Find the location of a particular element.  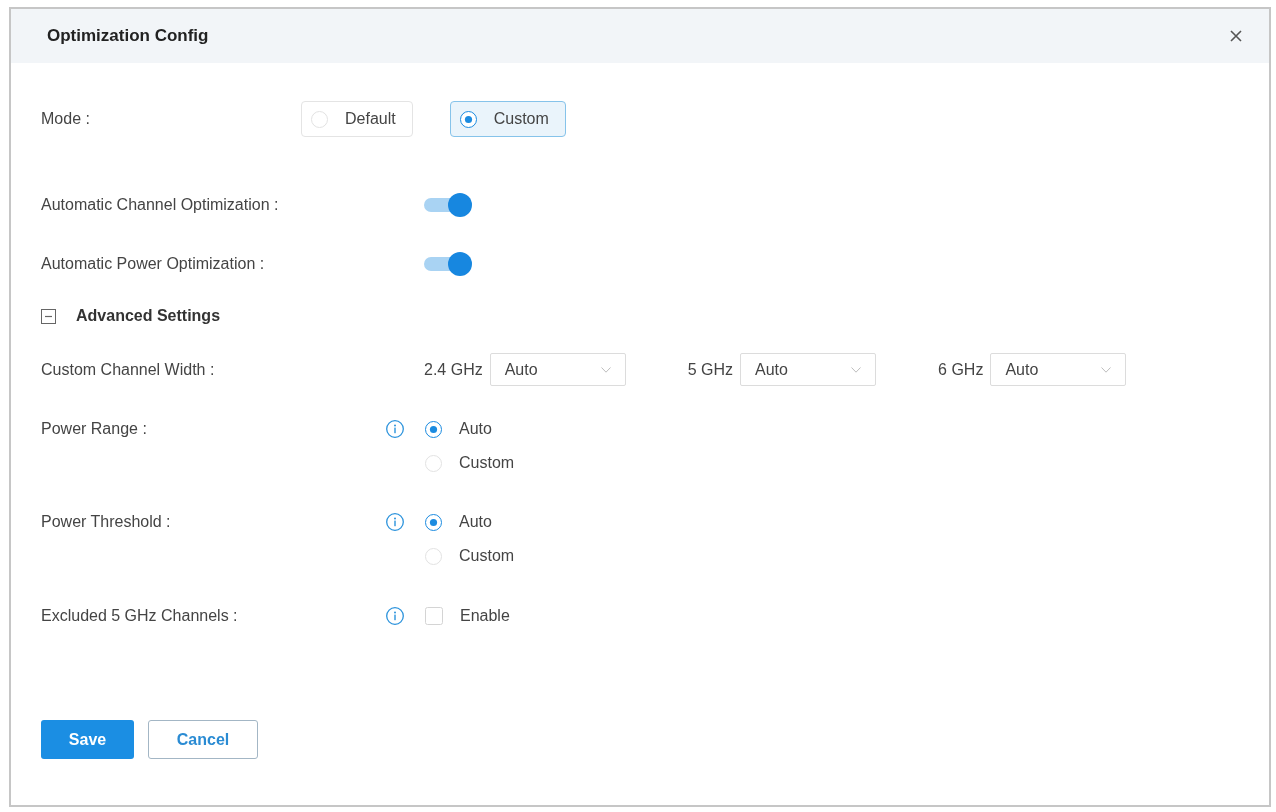

field-label: Custom Channel Width : is located at coordinates (128, 369).